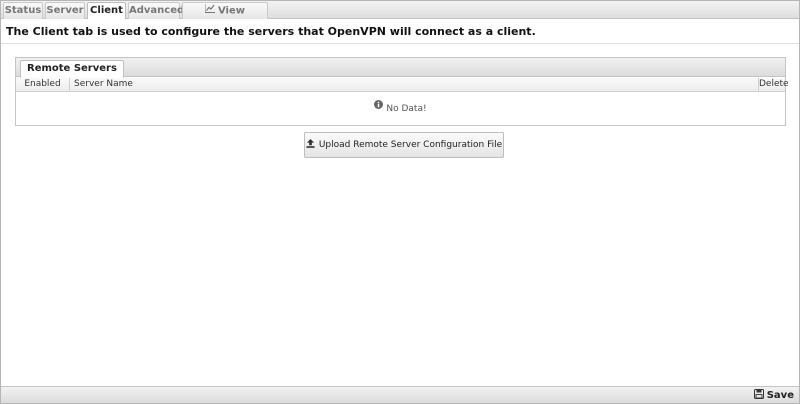 The height and width of the screenshot is (404, 800). I want to click on empty-grid-message: No Data!, so click(400, 109).